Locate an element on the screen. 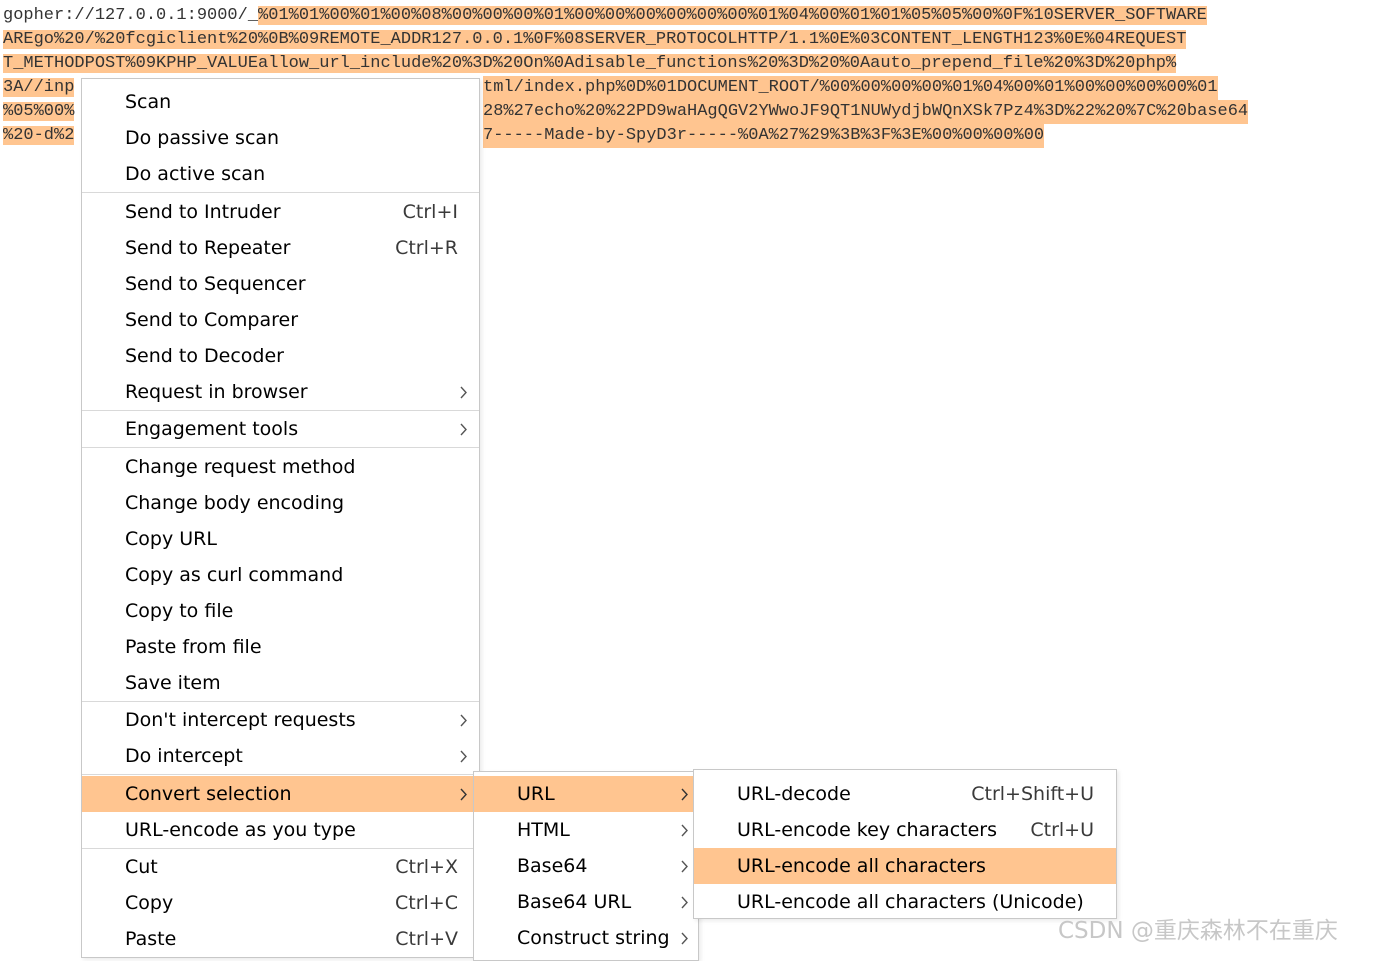 The width and height of the screenshot is (1377, 961). editor-text: gopher://127.0.0.1:9000/_ is located at coordinates (131, 15).